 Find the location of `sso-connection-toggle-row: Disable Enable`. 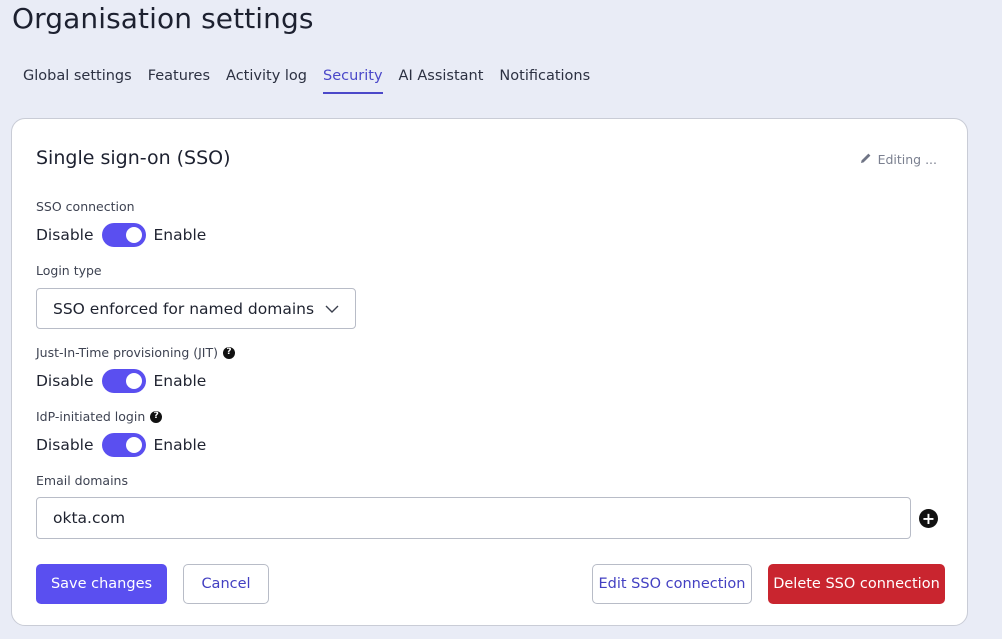

sso-connection-toggle-row: Disable Enable is located at coordinates (121, 235).